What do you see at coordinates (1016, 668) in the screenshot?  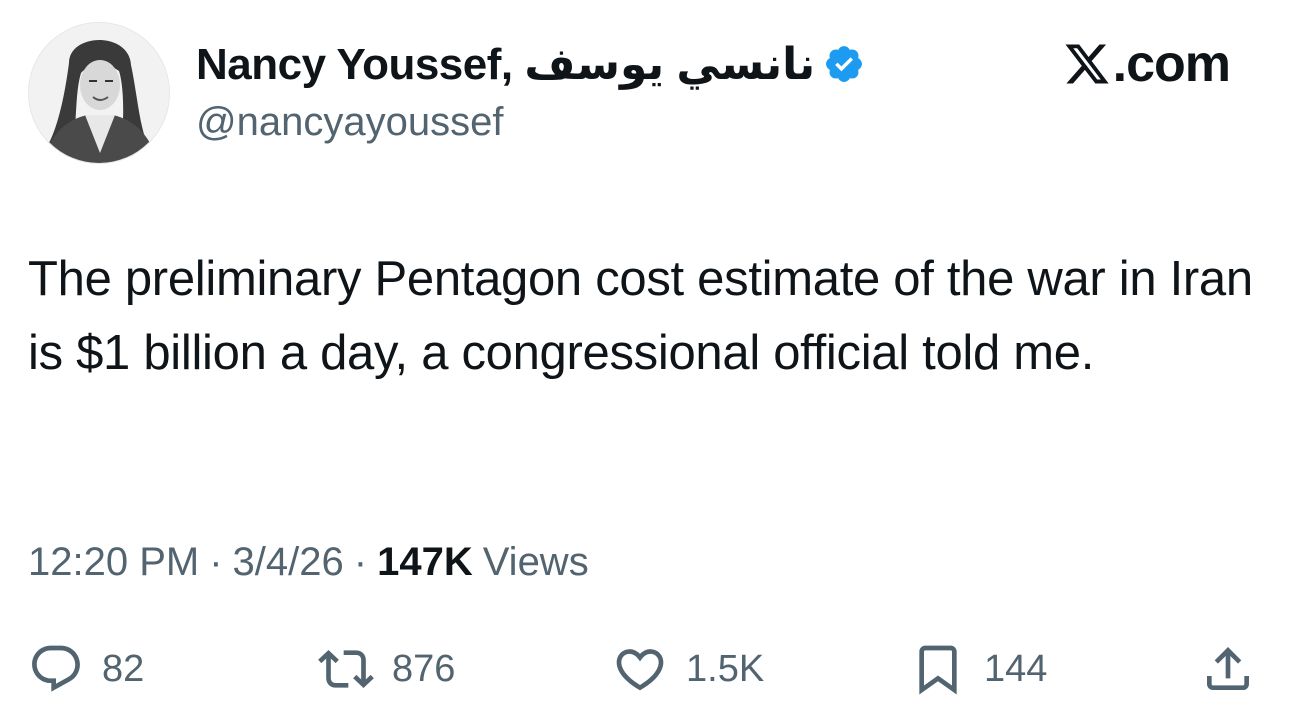 I see `bookmark-count: 144` at bounding box center [1016, 668].